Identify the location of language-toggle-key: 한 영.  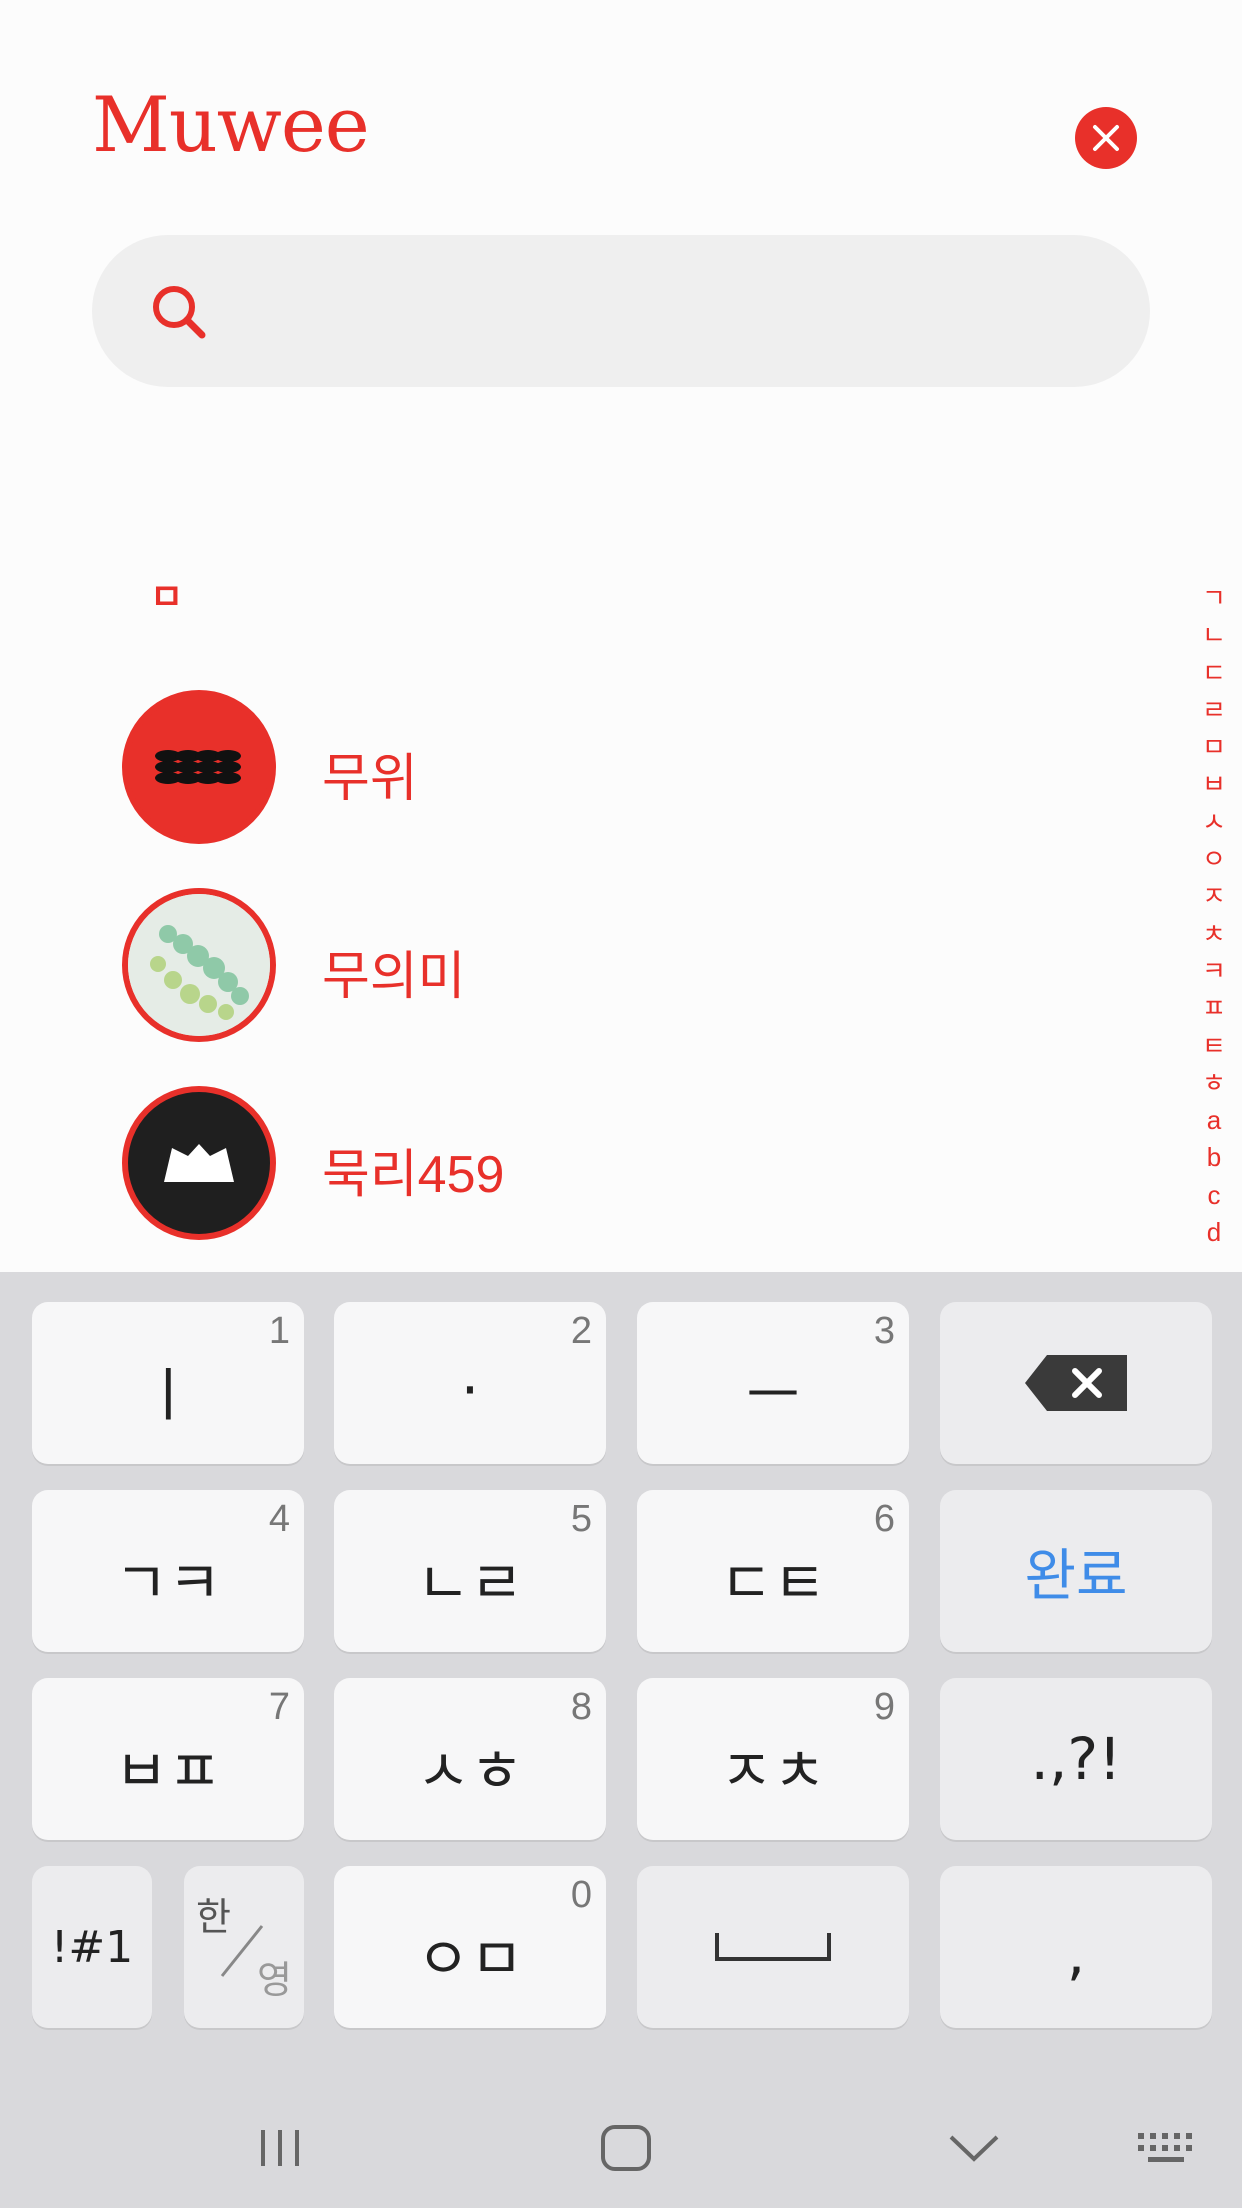
(244, 1947).